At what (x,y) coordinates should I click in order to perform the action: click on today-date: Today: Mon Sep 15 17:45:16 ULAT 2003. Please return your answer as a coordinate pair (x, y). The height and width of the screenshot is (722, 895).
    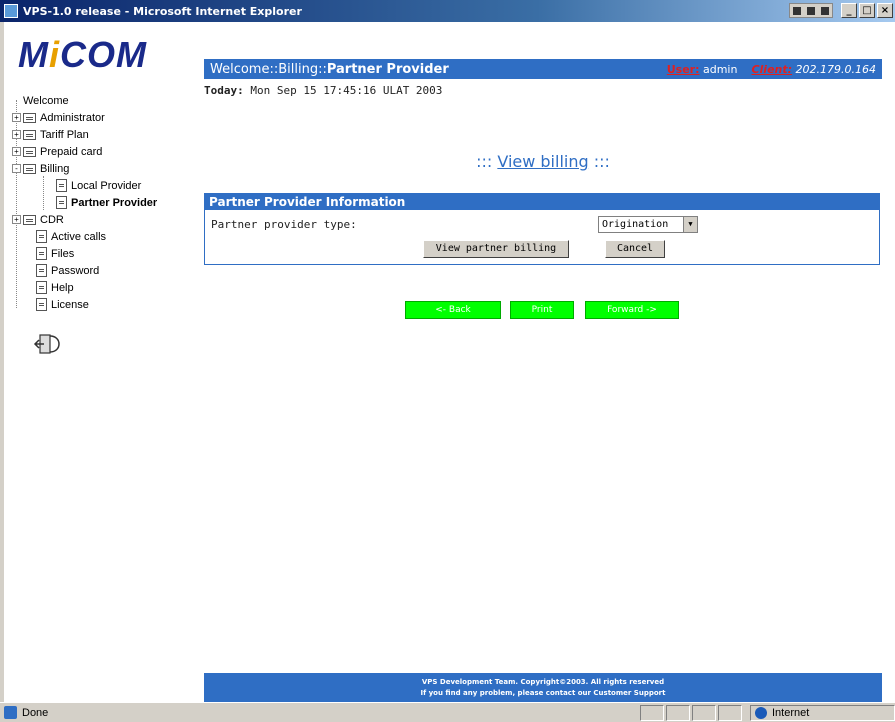
    Looking at the image, I should click on (323, 90).